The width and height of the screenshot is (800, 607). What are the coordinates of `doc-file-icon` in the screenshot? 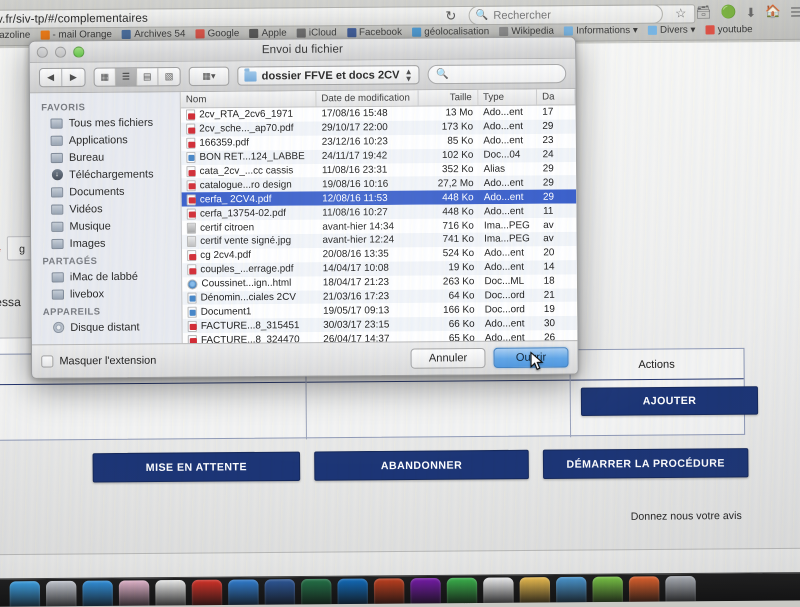 It's located at (192, 312).